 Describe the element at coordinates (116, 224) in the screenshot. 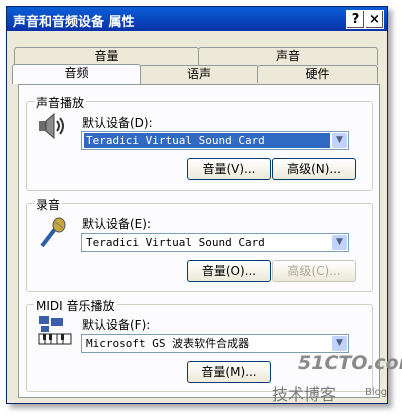

I see `recording-device-label: 默认设备(E):` at that location.